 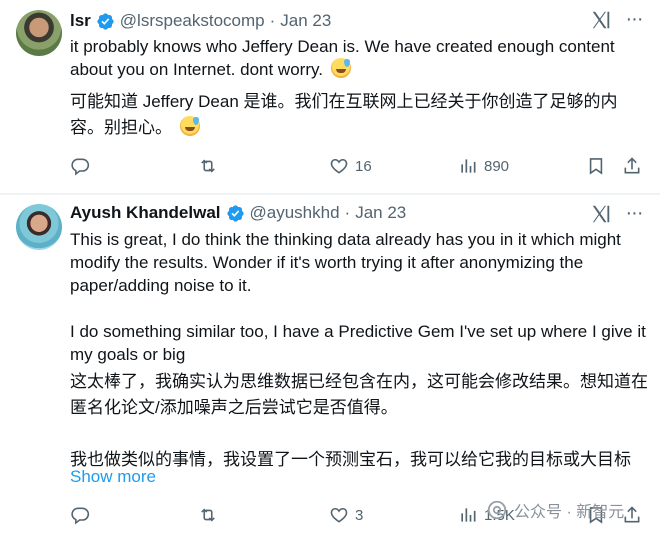 I want to click on tweet-actions: 16 890, so click(x=354, y=166).